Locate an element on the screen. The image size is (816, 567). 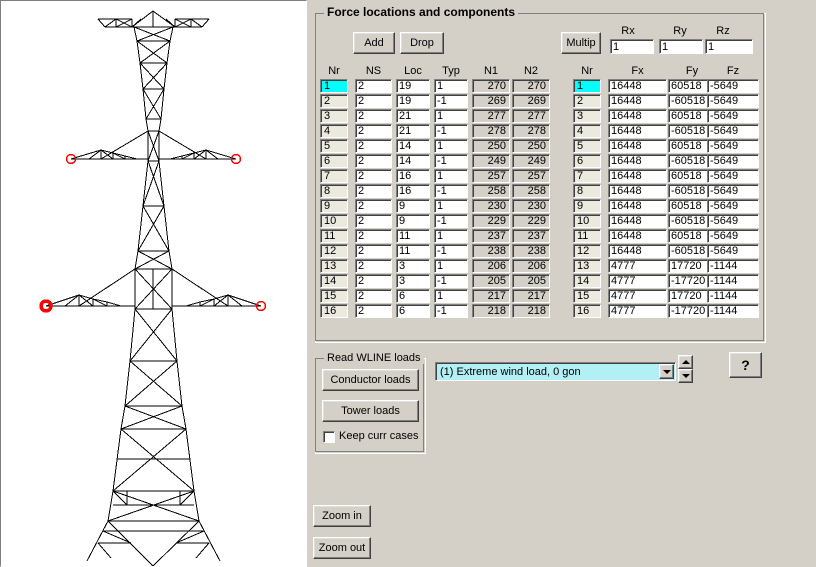
loc-cell-loc: 16 is located at coordinates (413, 176).